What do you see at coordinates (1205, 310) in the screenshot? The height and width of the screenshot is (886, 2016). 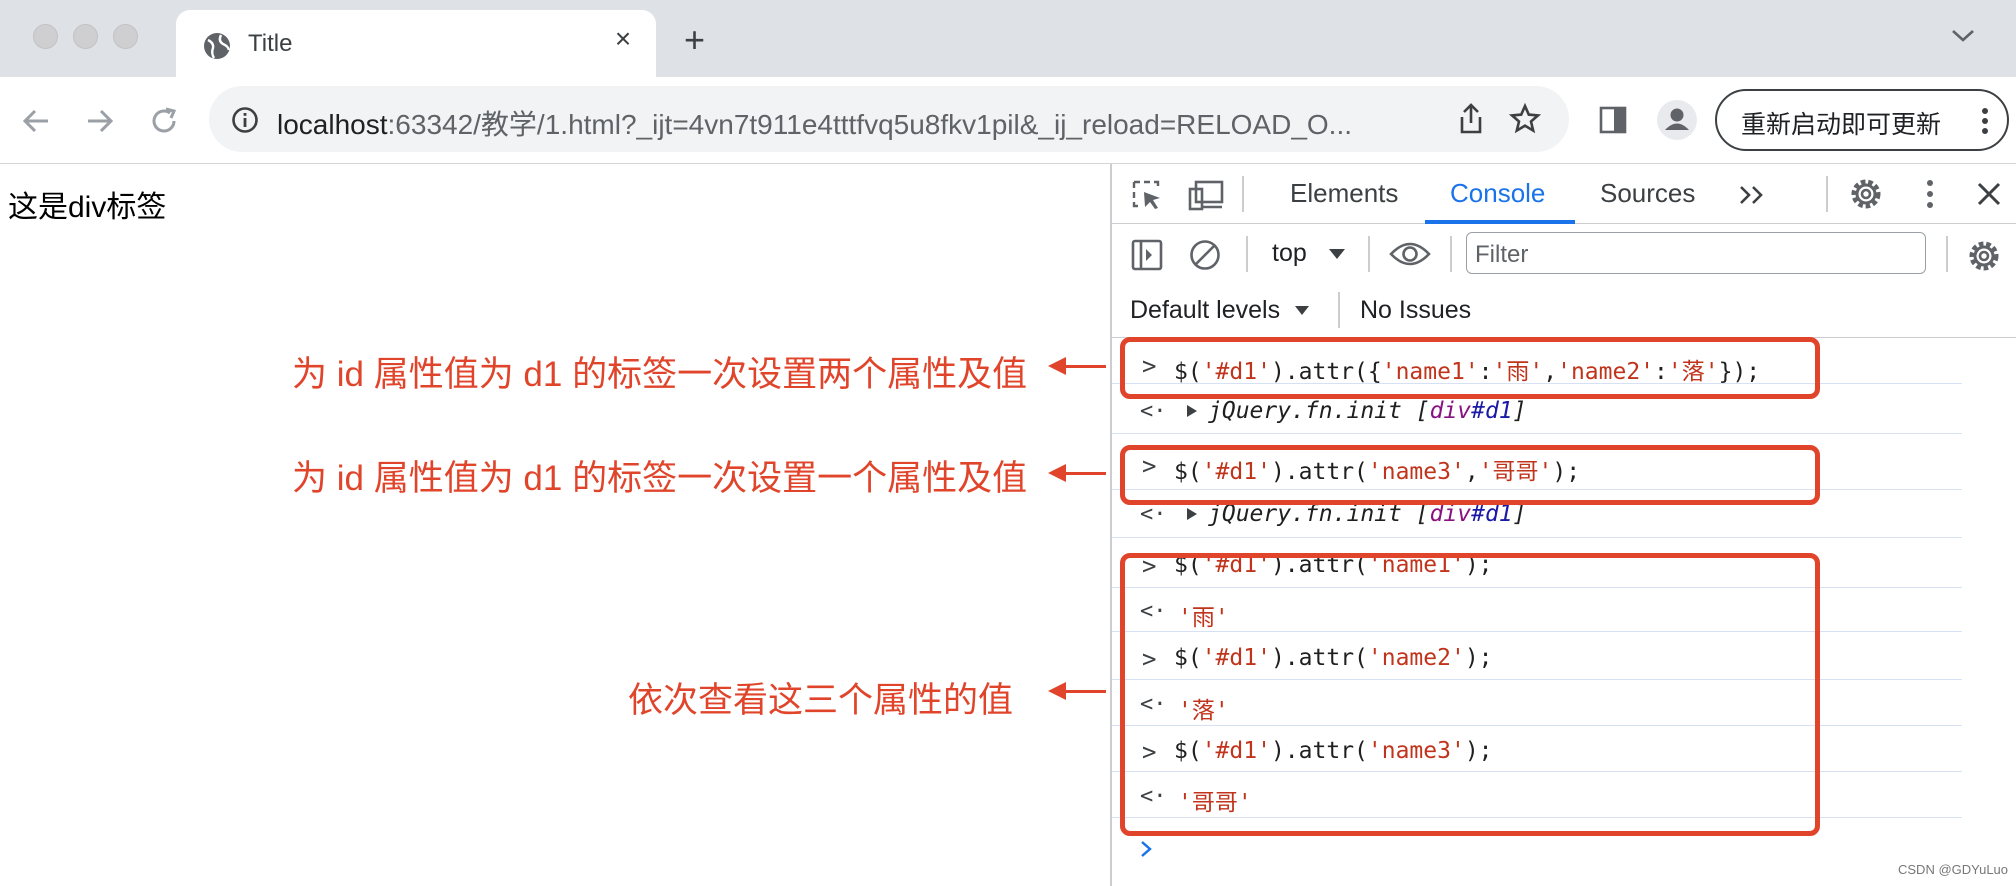 I see `default-levels-dropdown: Default levels` at bounding box center [1205, 310].